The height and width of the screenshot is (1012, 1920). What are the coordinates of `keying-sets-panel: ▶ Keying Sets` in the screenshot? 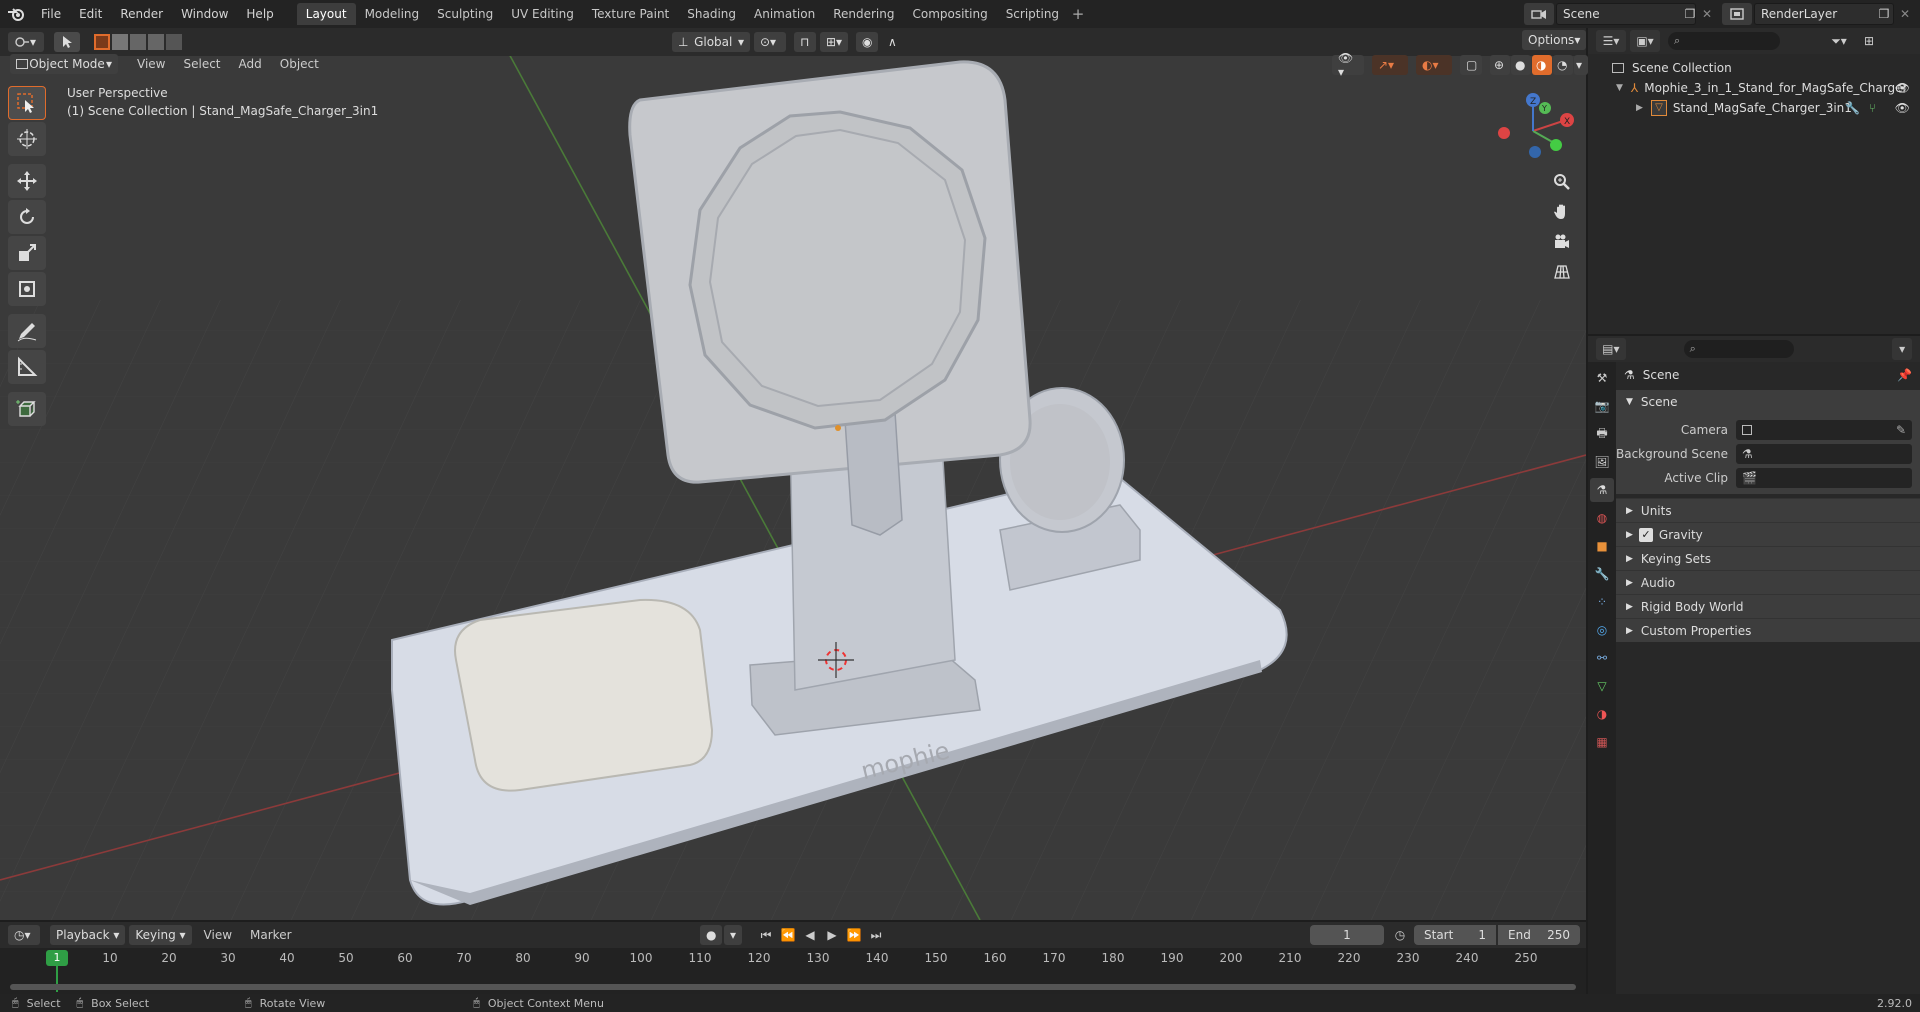 It's located at (1768, 558).